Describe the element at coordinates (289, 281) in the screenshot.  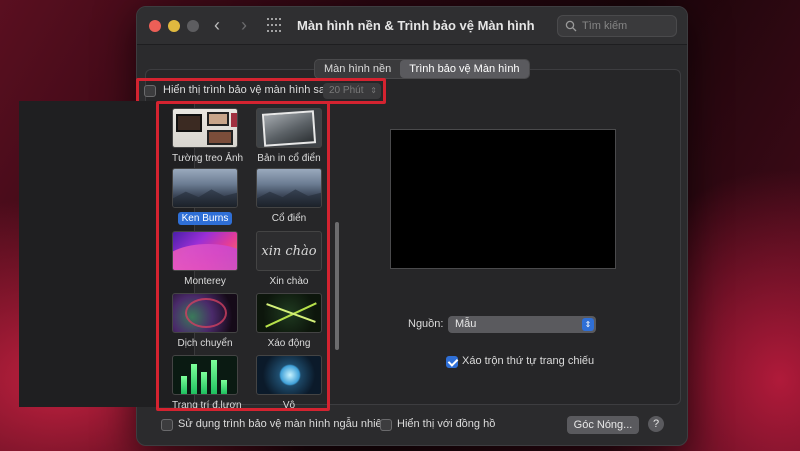
I see `saver-label: Xin chào` at that location.